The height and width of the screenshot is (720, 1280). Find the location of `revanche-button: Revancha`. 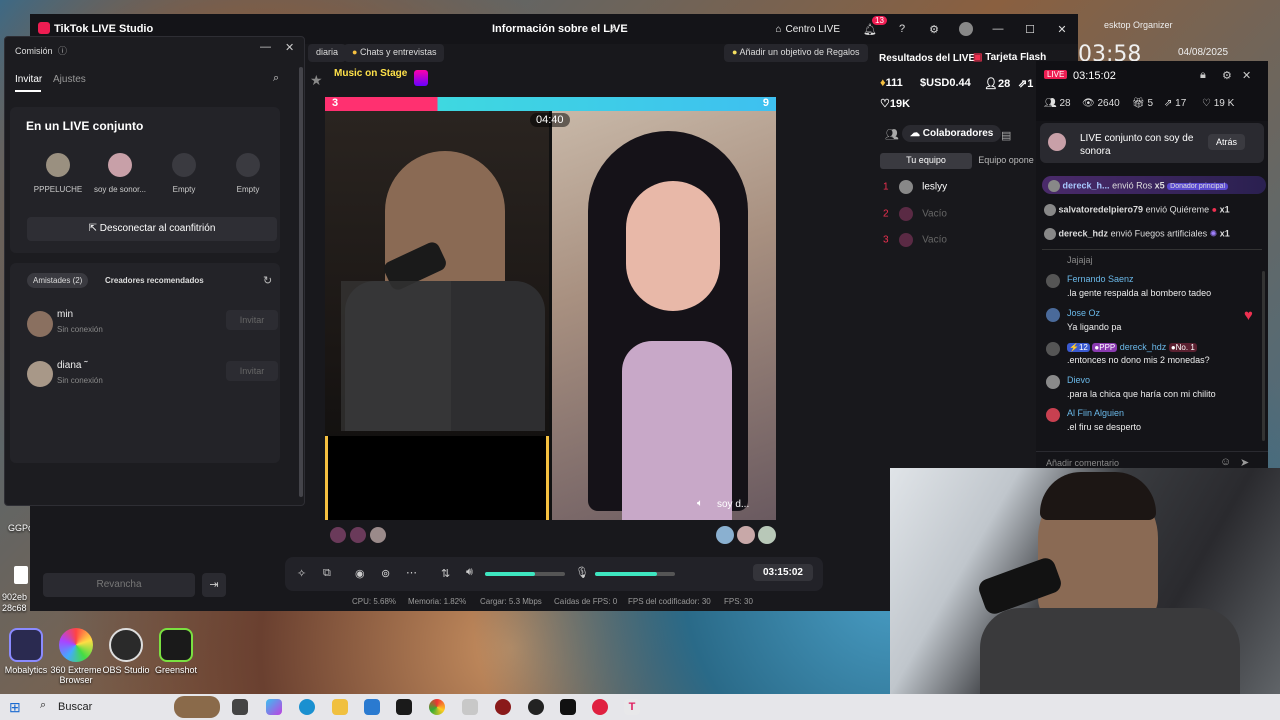

revanche-button: Revancha is located at coordinates (119, 585).